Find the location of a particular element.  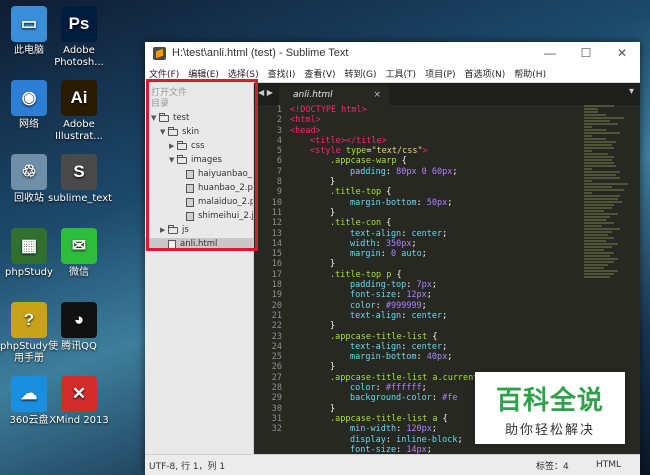

image-file-icon is located at coordinates (190, 188).